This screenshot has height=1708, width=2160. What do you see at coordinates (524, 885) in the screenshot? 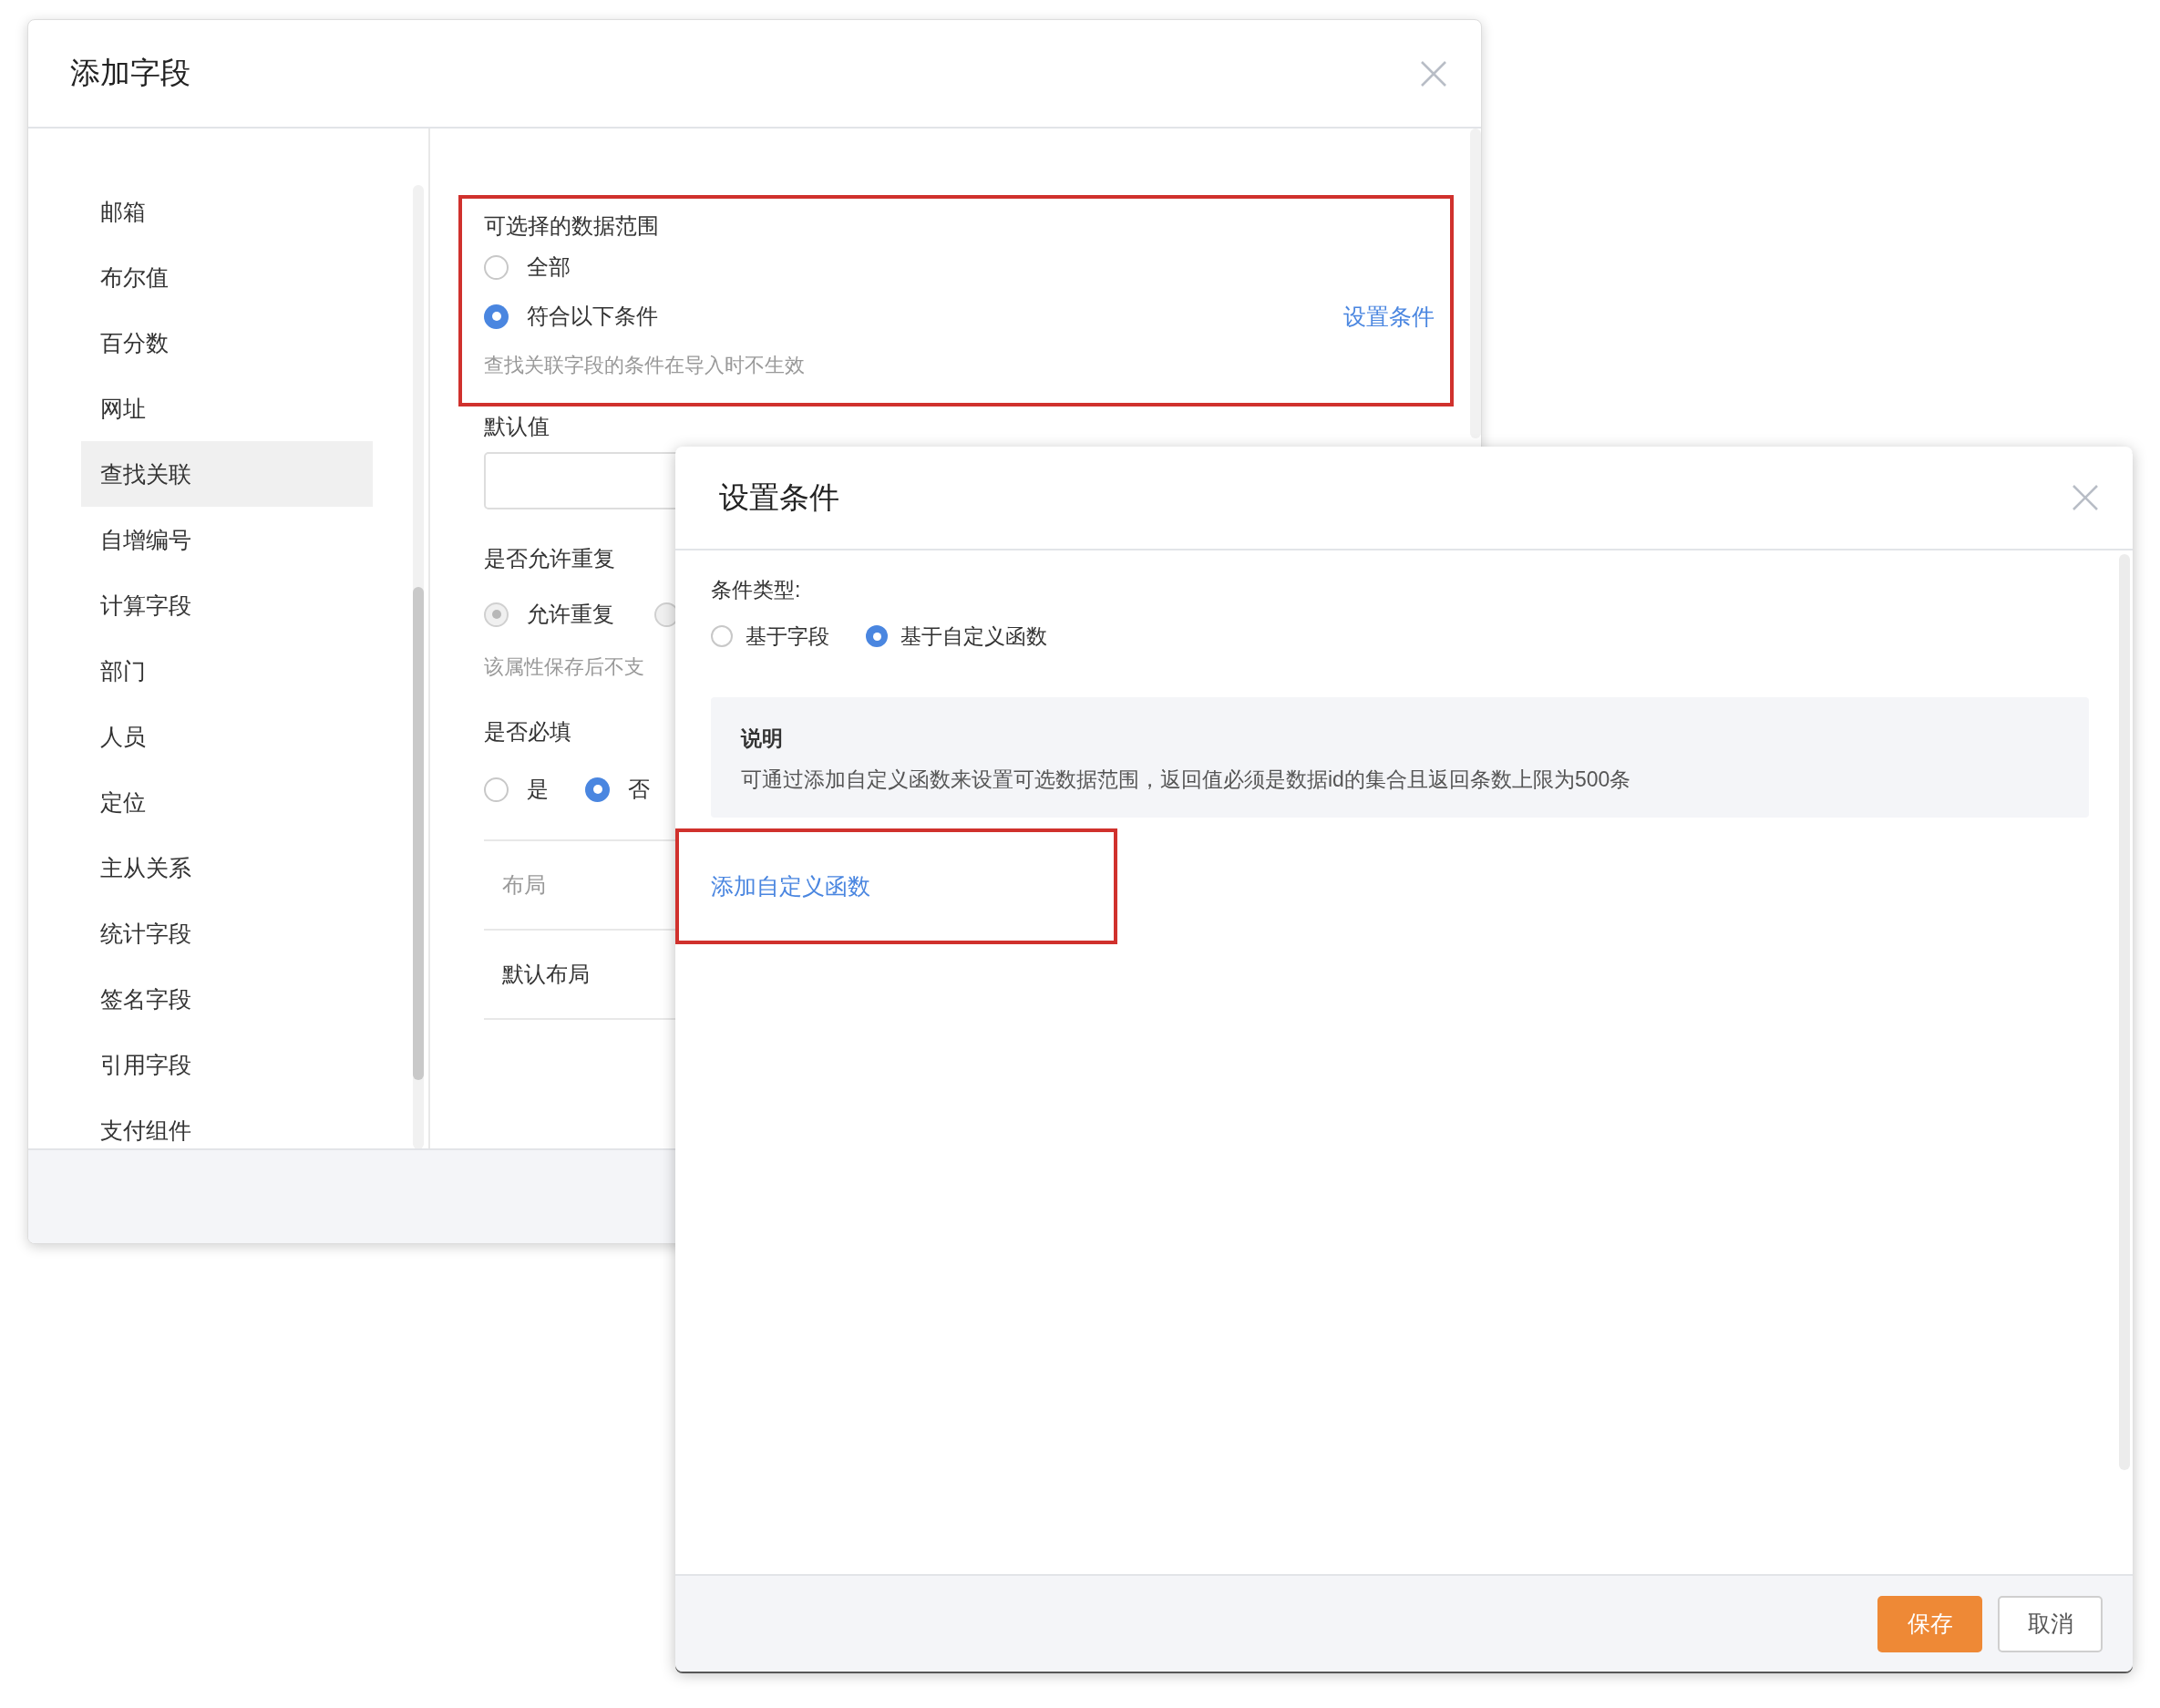
I see `column-header: 布局` at bounding box center [524, 885].